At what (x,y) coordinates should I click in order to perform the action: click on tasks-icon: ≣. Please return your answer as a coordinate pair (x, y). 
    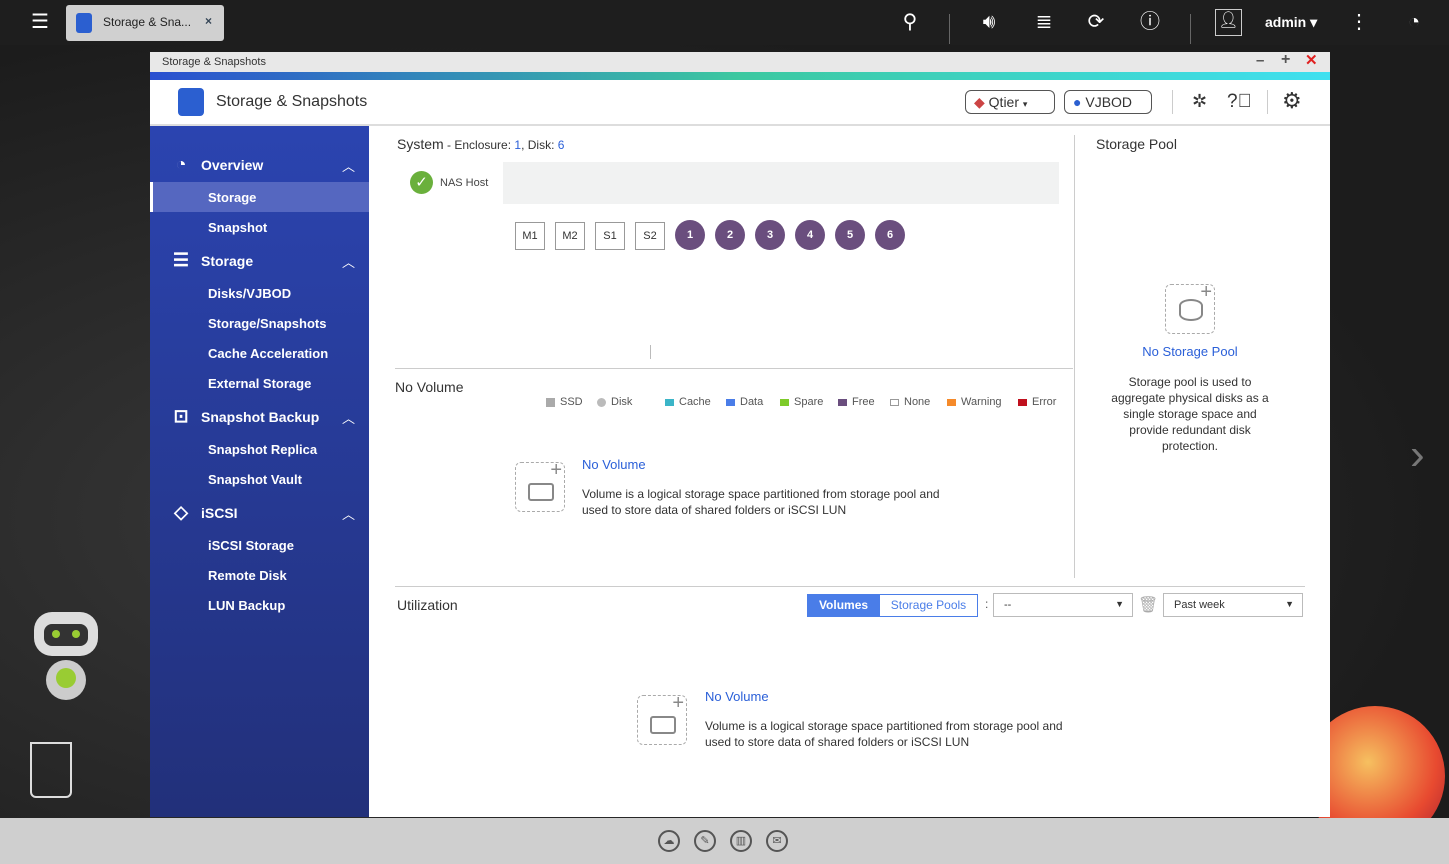
    Looking at the image, I should click on (1044, 22).